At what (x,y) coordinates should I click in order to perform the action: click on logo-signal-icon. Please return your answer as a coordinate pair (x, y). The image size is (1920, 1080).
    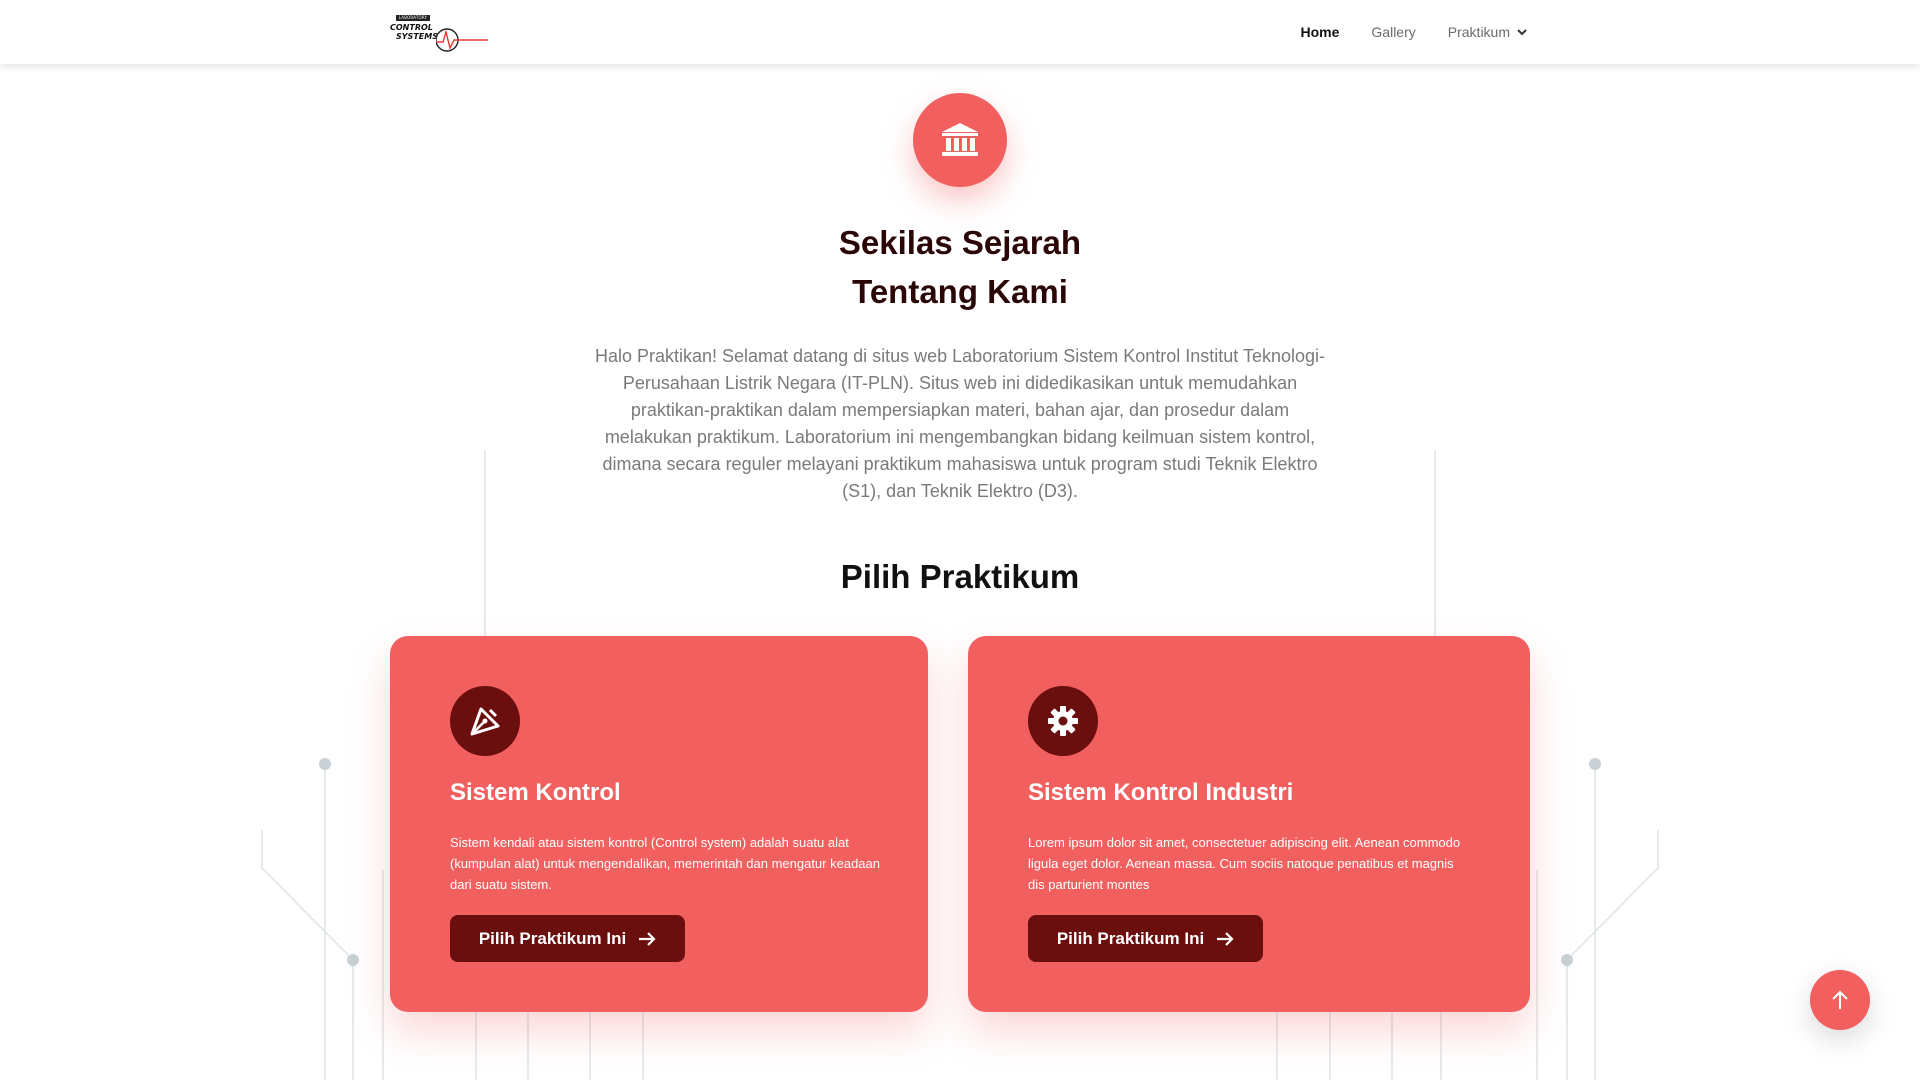
    Looking at the image, I should click on (462, 40).